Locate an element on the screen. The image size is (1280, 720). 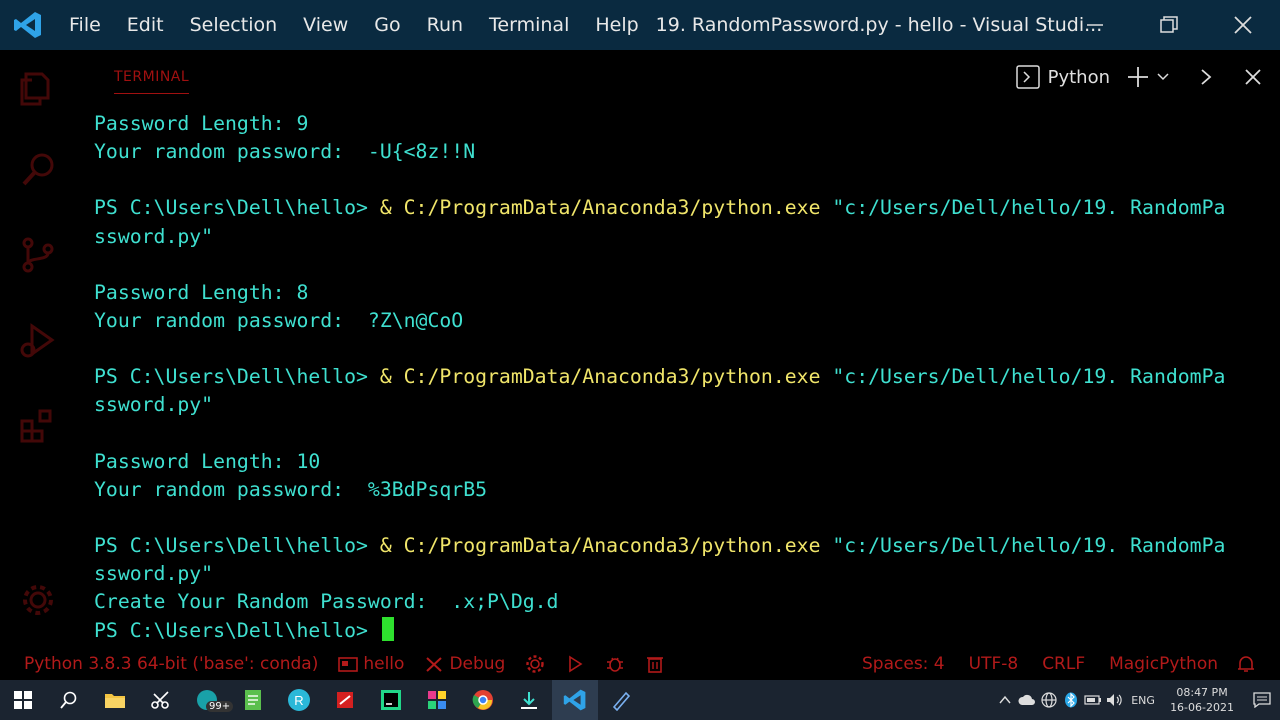
globe-icon is located at coordinates (1049, 700).